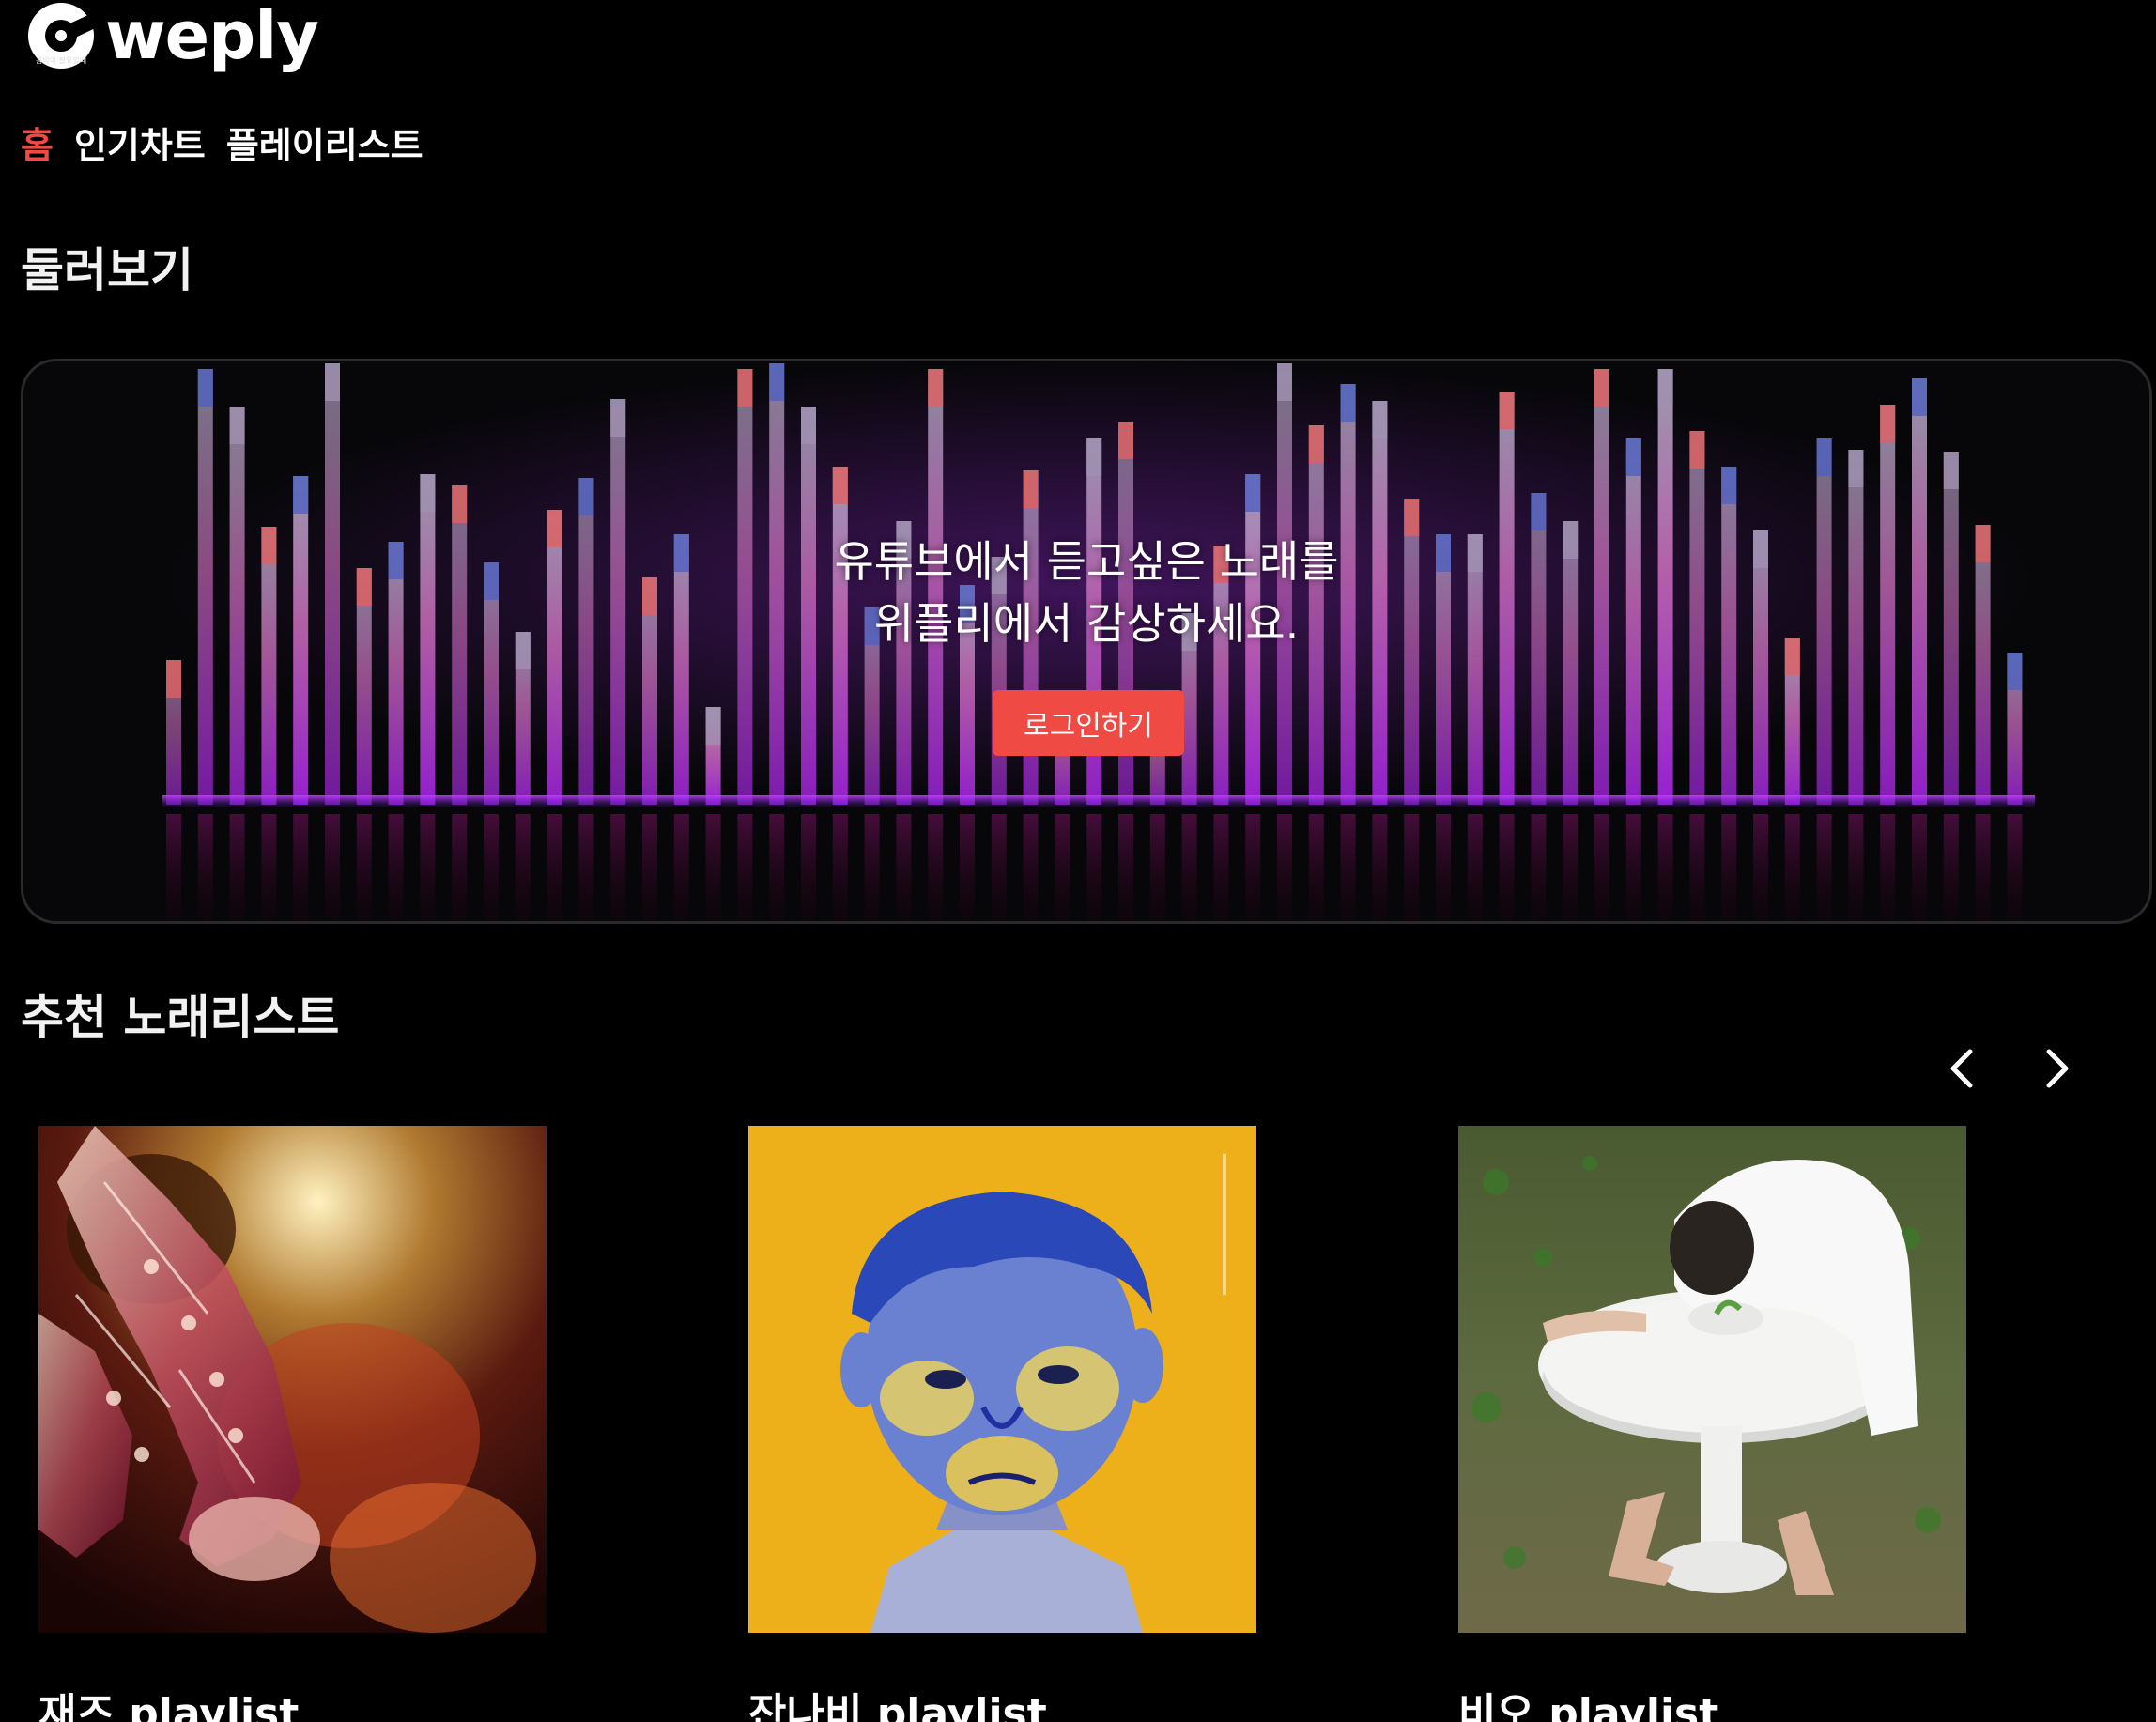 This screenshot has height=1722, width=2156. I want to click on main-nav: 홈 인기차트 플레이리스트, so click(222, 142).